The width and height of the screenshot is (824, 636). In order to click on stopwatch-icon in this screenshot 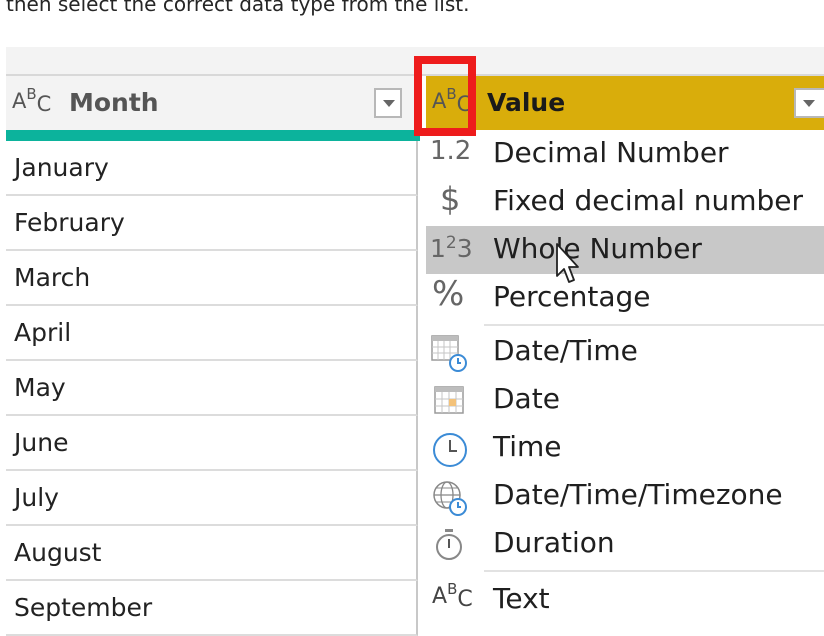, I will do `click(450, 544)`.